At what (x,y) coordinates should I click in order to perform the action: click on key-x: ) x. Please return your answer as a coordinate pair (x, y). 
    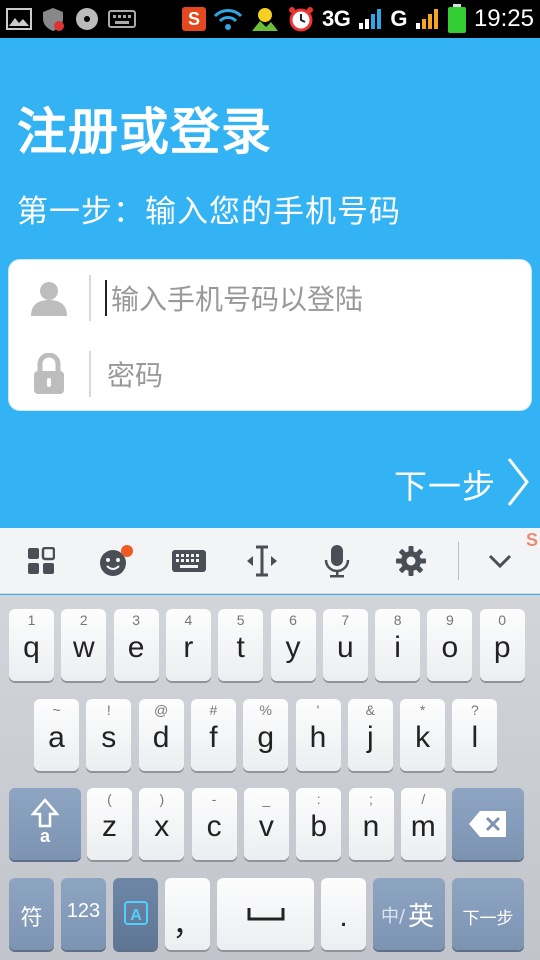
    Looking at the image, I should click on (162, 824).